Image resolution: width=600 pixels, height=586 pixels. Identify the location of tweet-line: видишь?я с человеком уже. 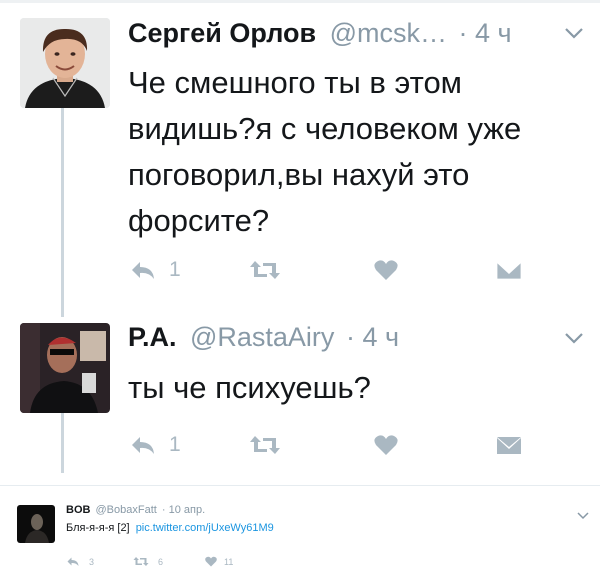
(325, 128).